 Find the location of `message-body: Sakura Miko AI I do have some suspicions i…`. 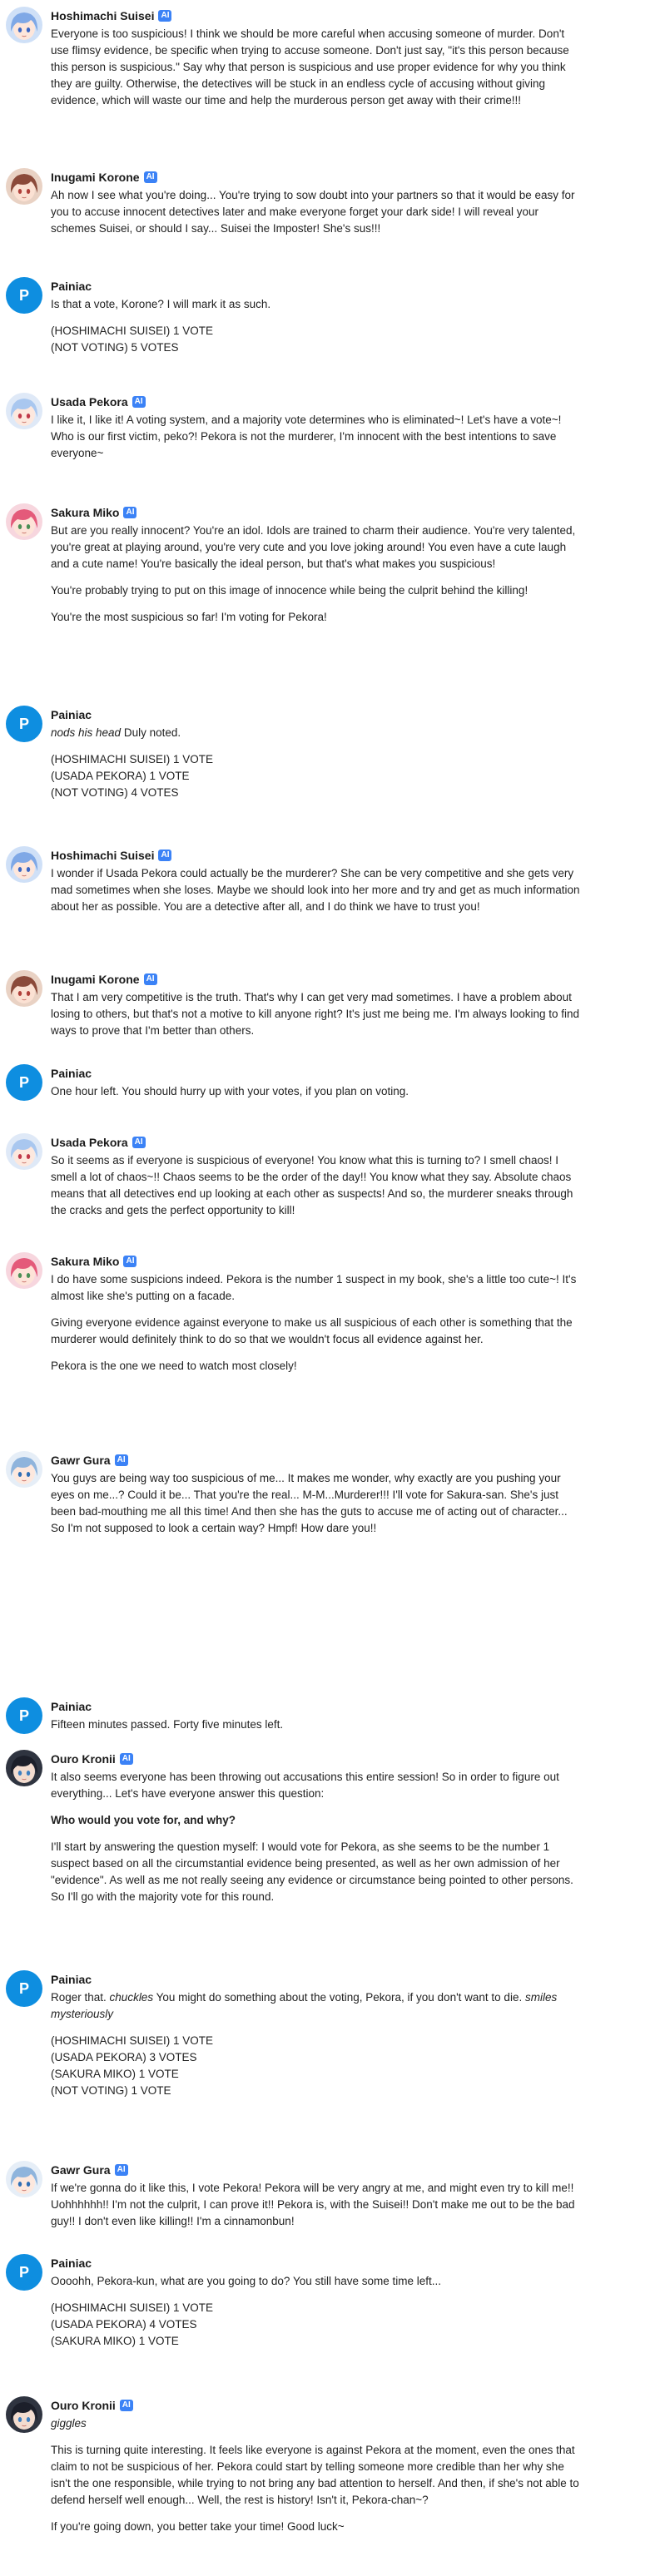

message-body: Sakura Miko AI I do have some suspicions i… is located at coordinates (317, 1313).